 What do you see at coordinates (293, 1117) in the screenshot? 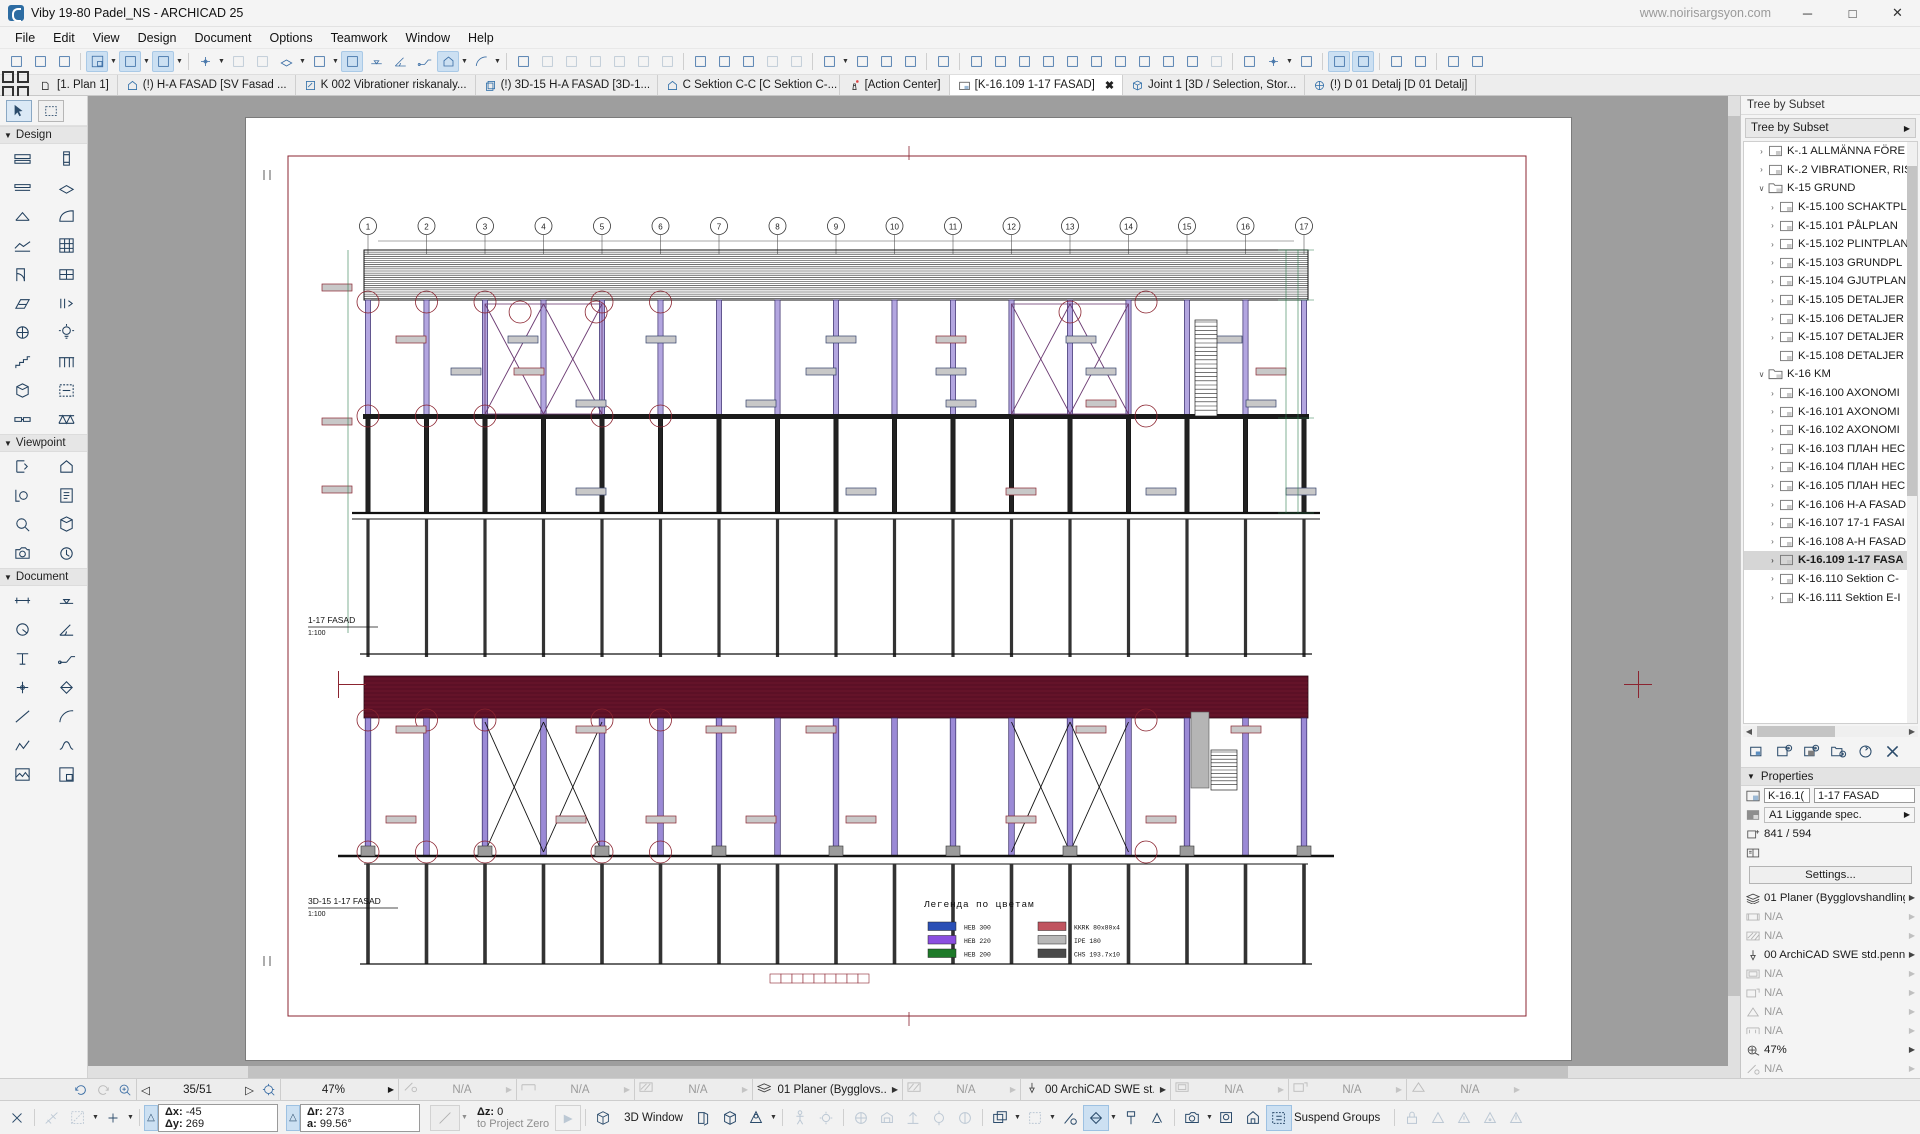
I see `coordinate-toggle-polar: △` at bounding box center [293, 1117].